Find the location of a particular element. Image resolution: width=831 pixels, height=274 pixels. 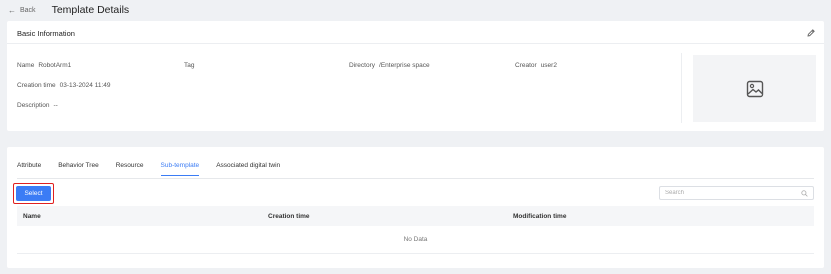

tab-behavior-tree: Behavior Tree is located at coordinates (78, 169).